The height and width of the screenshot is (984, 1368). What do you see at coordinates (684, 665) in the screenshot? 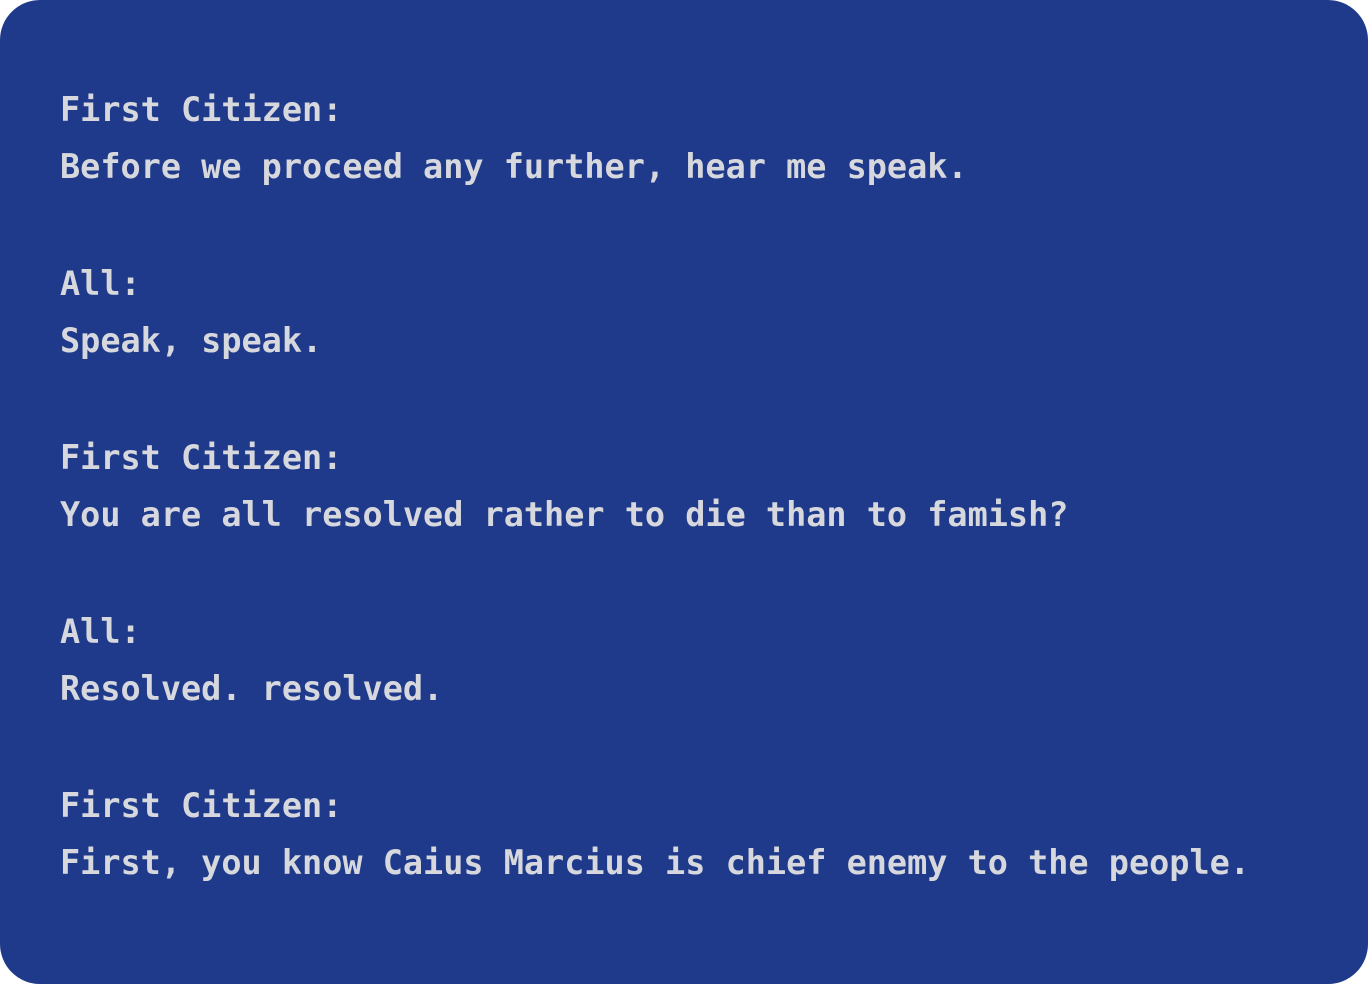
I see `dialogue-block: All: Resolved. resolved.` at bounding box center [684, 665].